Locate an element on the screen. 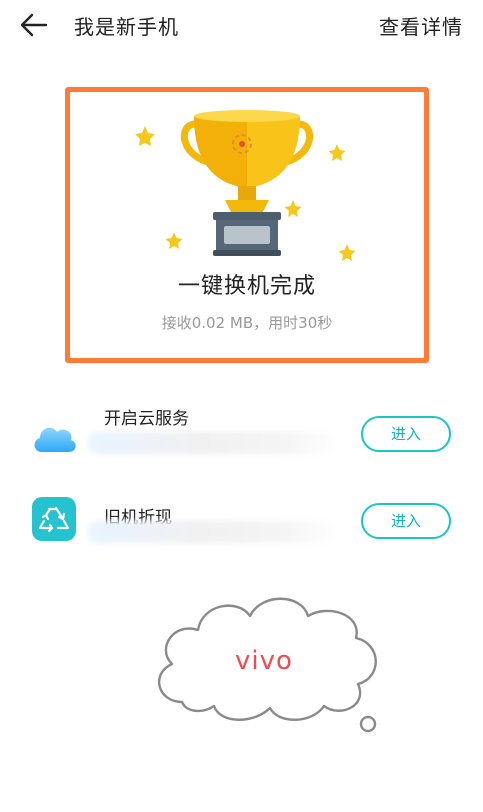 This screenshot has height=812, width=483. transfer-stats: 接收0.02 MB，用时30秒 is located at coordinates (247, 323).